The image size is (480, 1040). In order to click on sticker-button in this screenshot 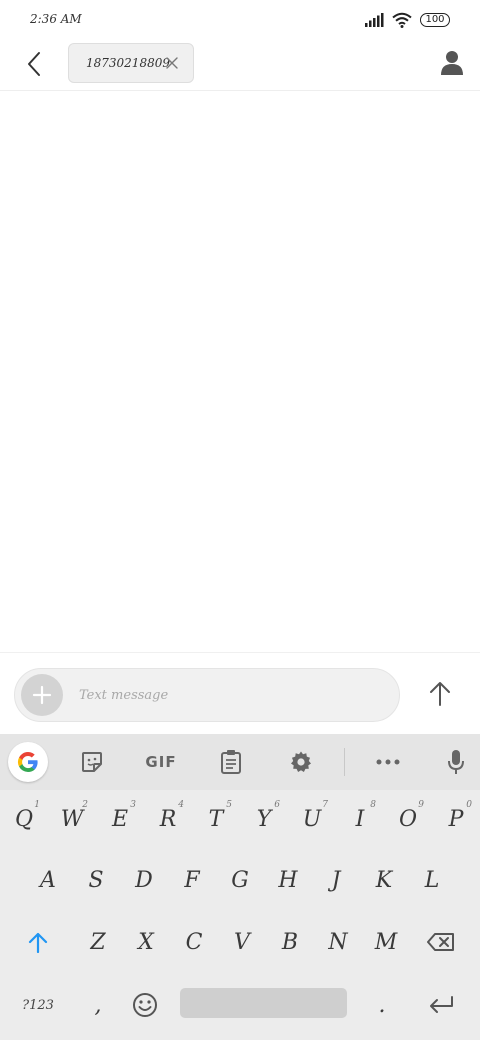, I will do `click(92, 762)`.